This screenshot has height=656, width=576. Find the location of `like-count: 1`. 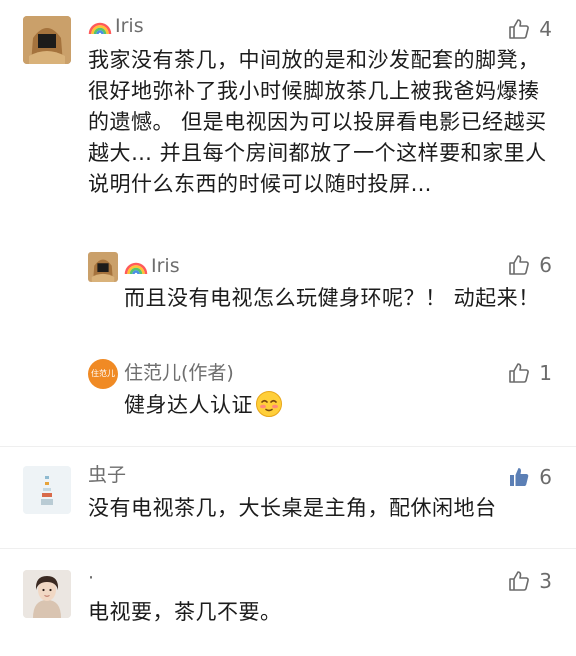

like-count: 1 is located at coordinates (545, 373).